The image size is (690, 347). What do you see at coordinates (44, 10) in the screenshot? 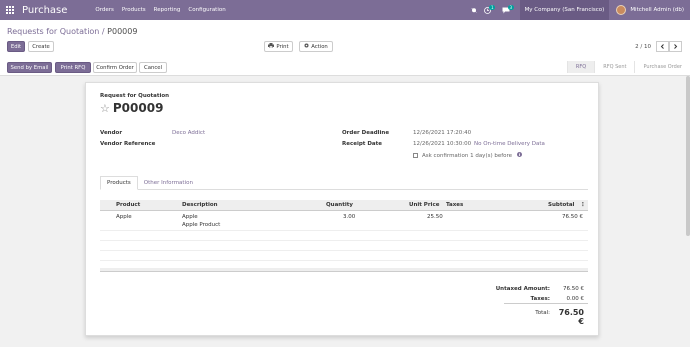
I see `app-brand: Purchase` at bounding box center [44, 10].